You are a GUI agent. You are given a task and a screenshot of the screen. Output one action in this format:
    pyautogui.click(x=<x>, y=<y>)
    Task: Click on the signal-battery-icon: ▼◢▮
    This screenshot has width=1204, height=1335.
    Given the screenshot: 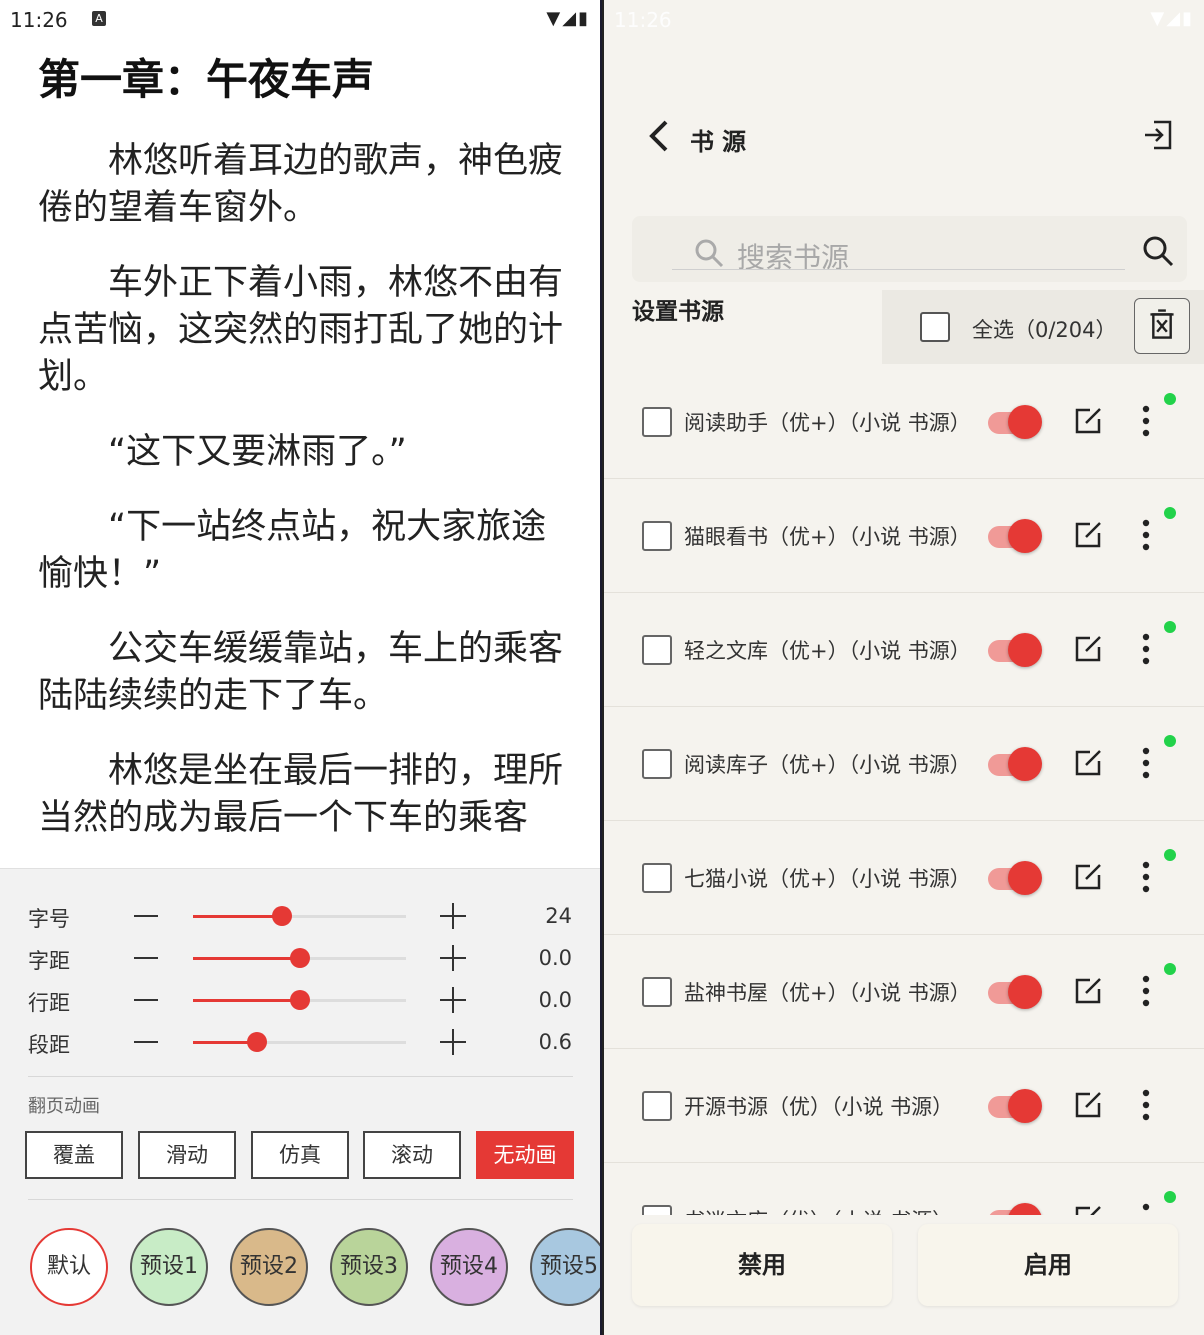 What is the action you would take?
    pyautogui.click(x=568, y=18)
    